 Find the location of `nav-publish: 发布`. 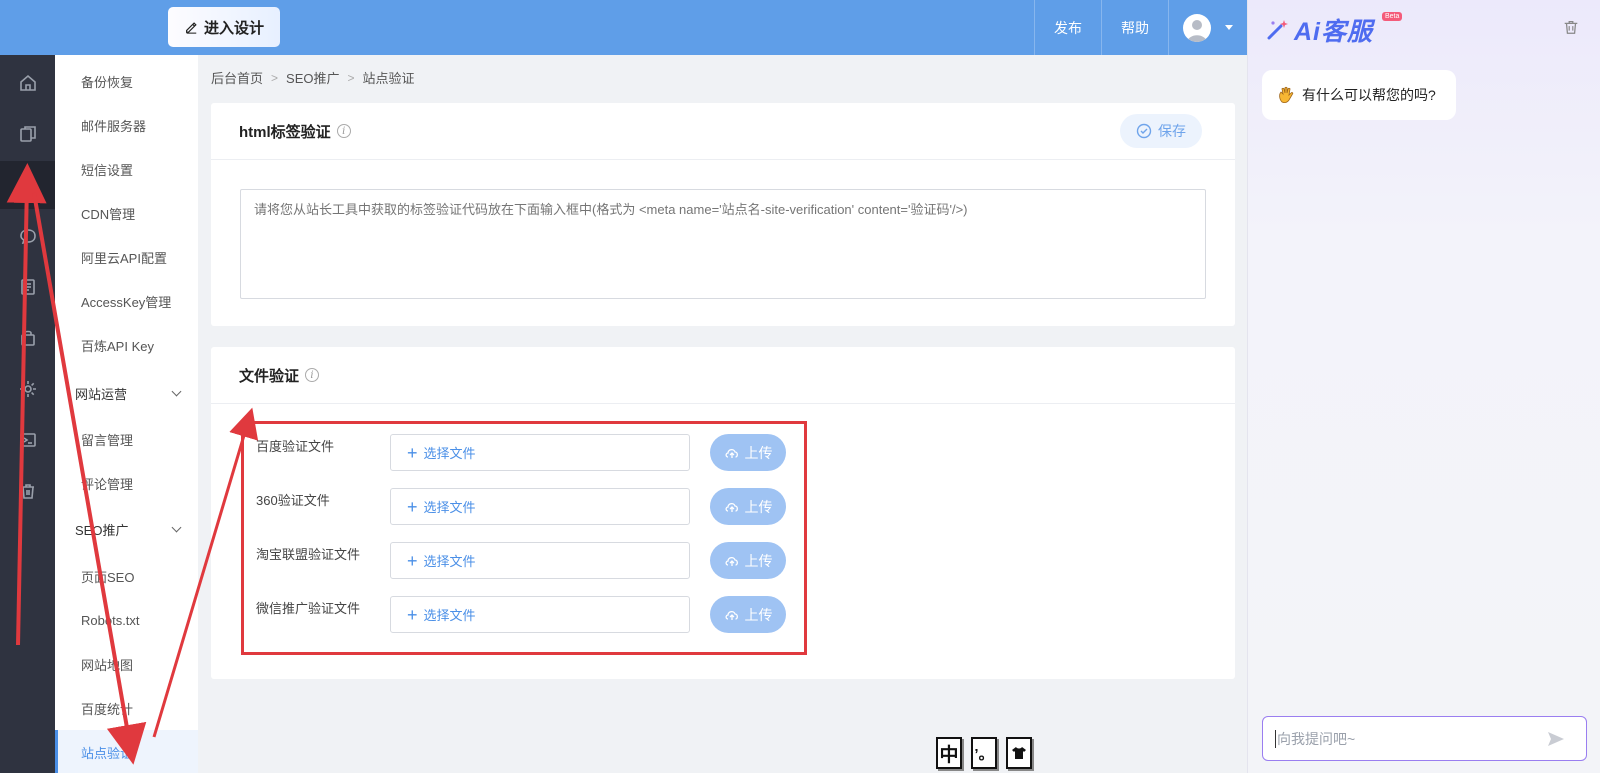

nav-publish: 发布 is located at coordinates (1067, 27).